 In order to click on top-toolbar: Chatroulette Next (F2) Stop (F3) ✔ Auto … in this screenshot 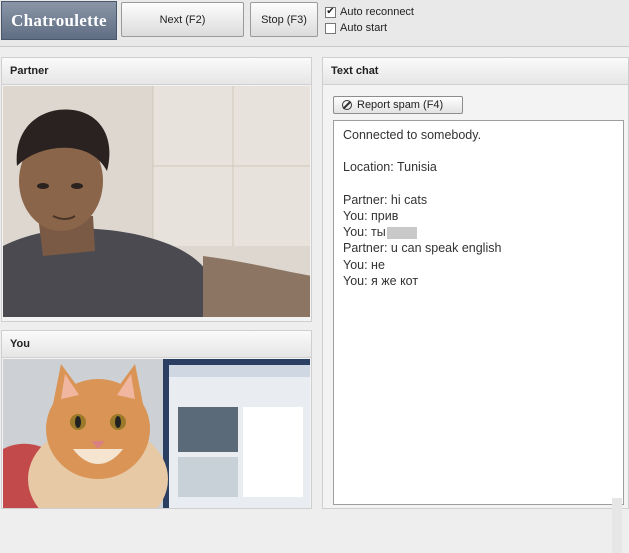, I will do `click(314, 23)`.